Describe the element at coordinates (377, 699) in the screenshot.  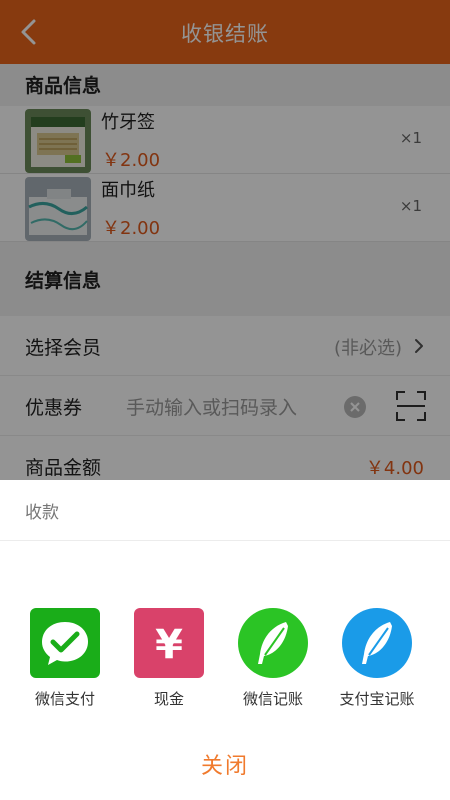
I see `alipay-bookkeeping-label: 支付宝记账` at that location.